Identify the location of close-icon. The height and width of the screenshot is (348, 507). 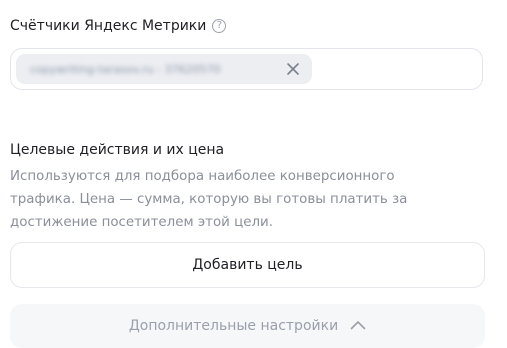
(293, 69).